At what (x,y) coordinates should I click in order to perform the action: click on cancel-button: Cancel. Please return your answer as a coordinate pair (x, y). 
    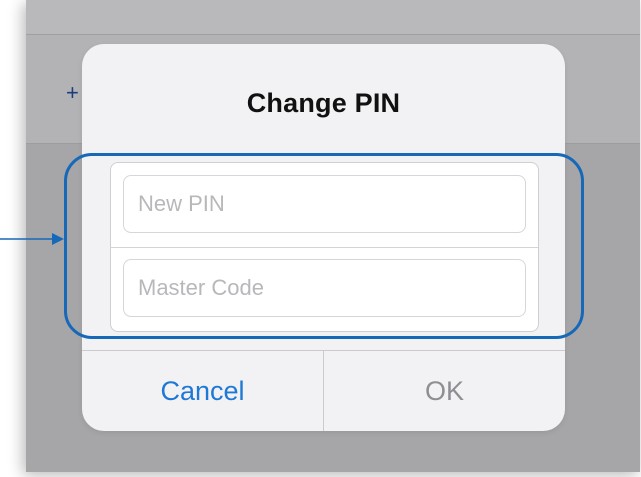
    Looking at the image, I should click on (202, 391).